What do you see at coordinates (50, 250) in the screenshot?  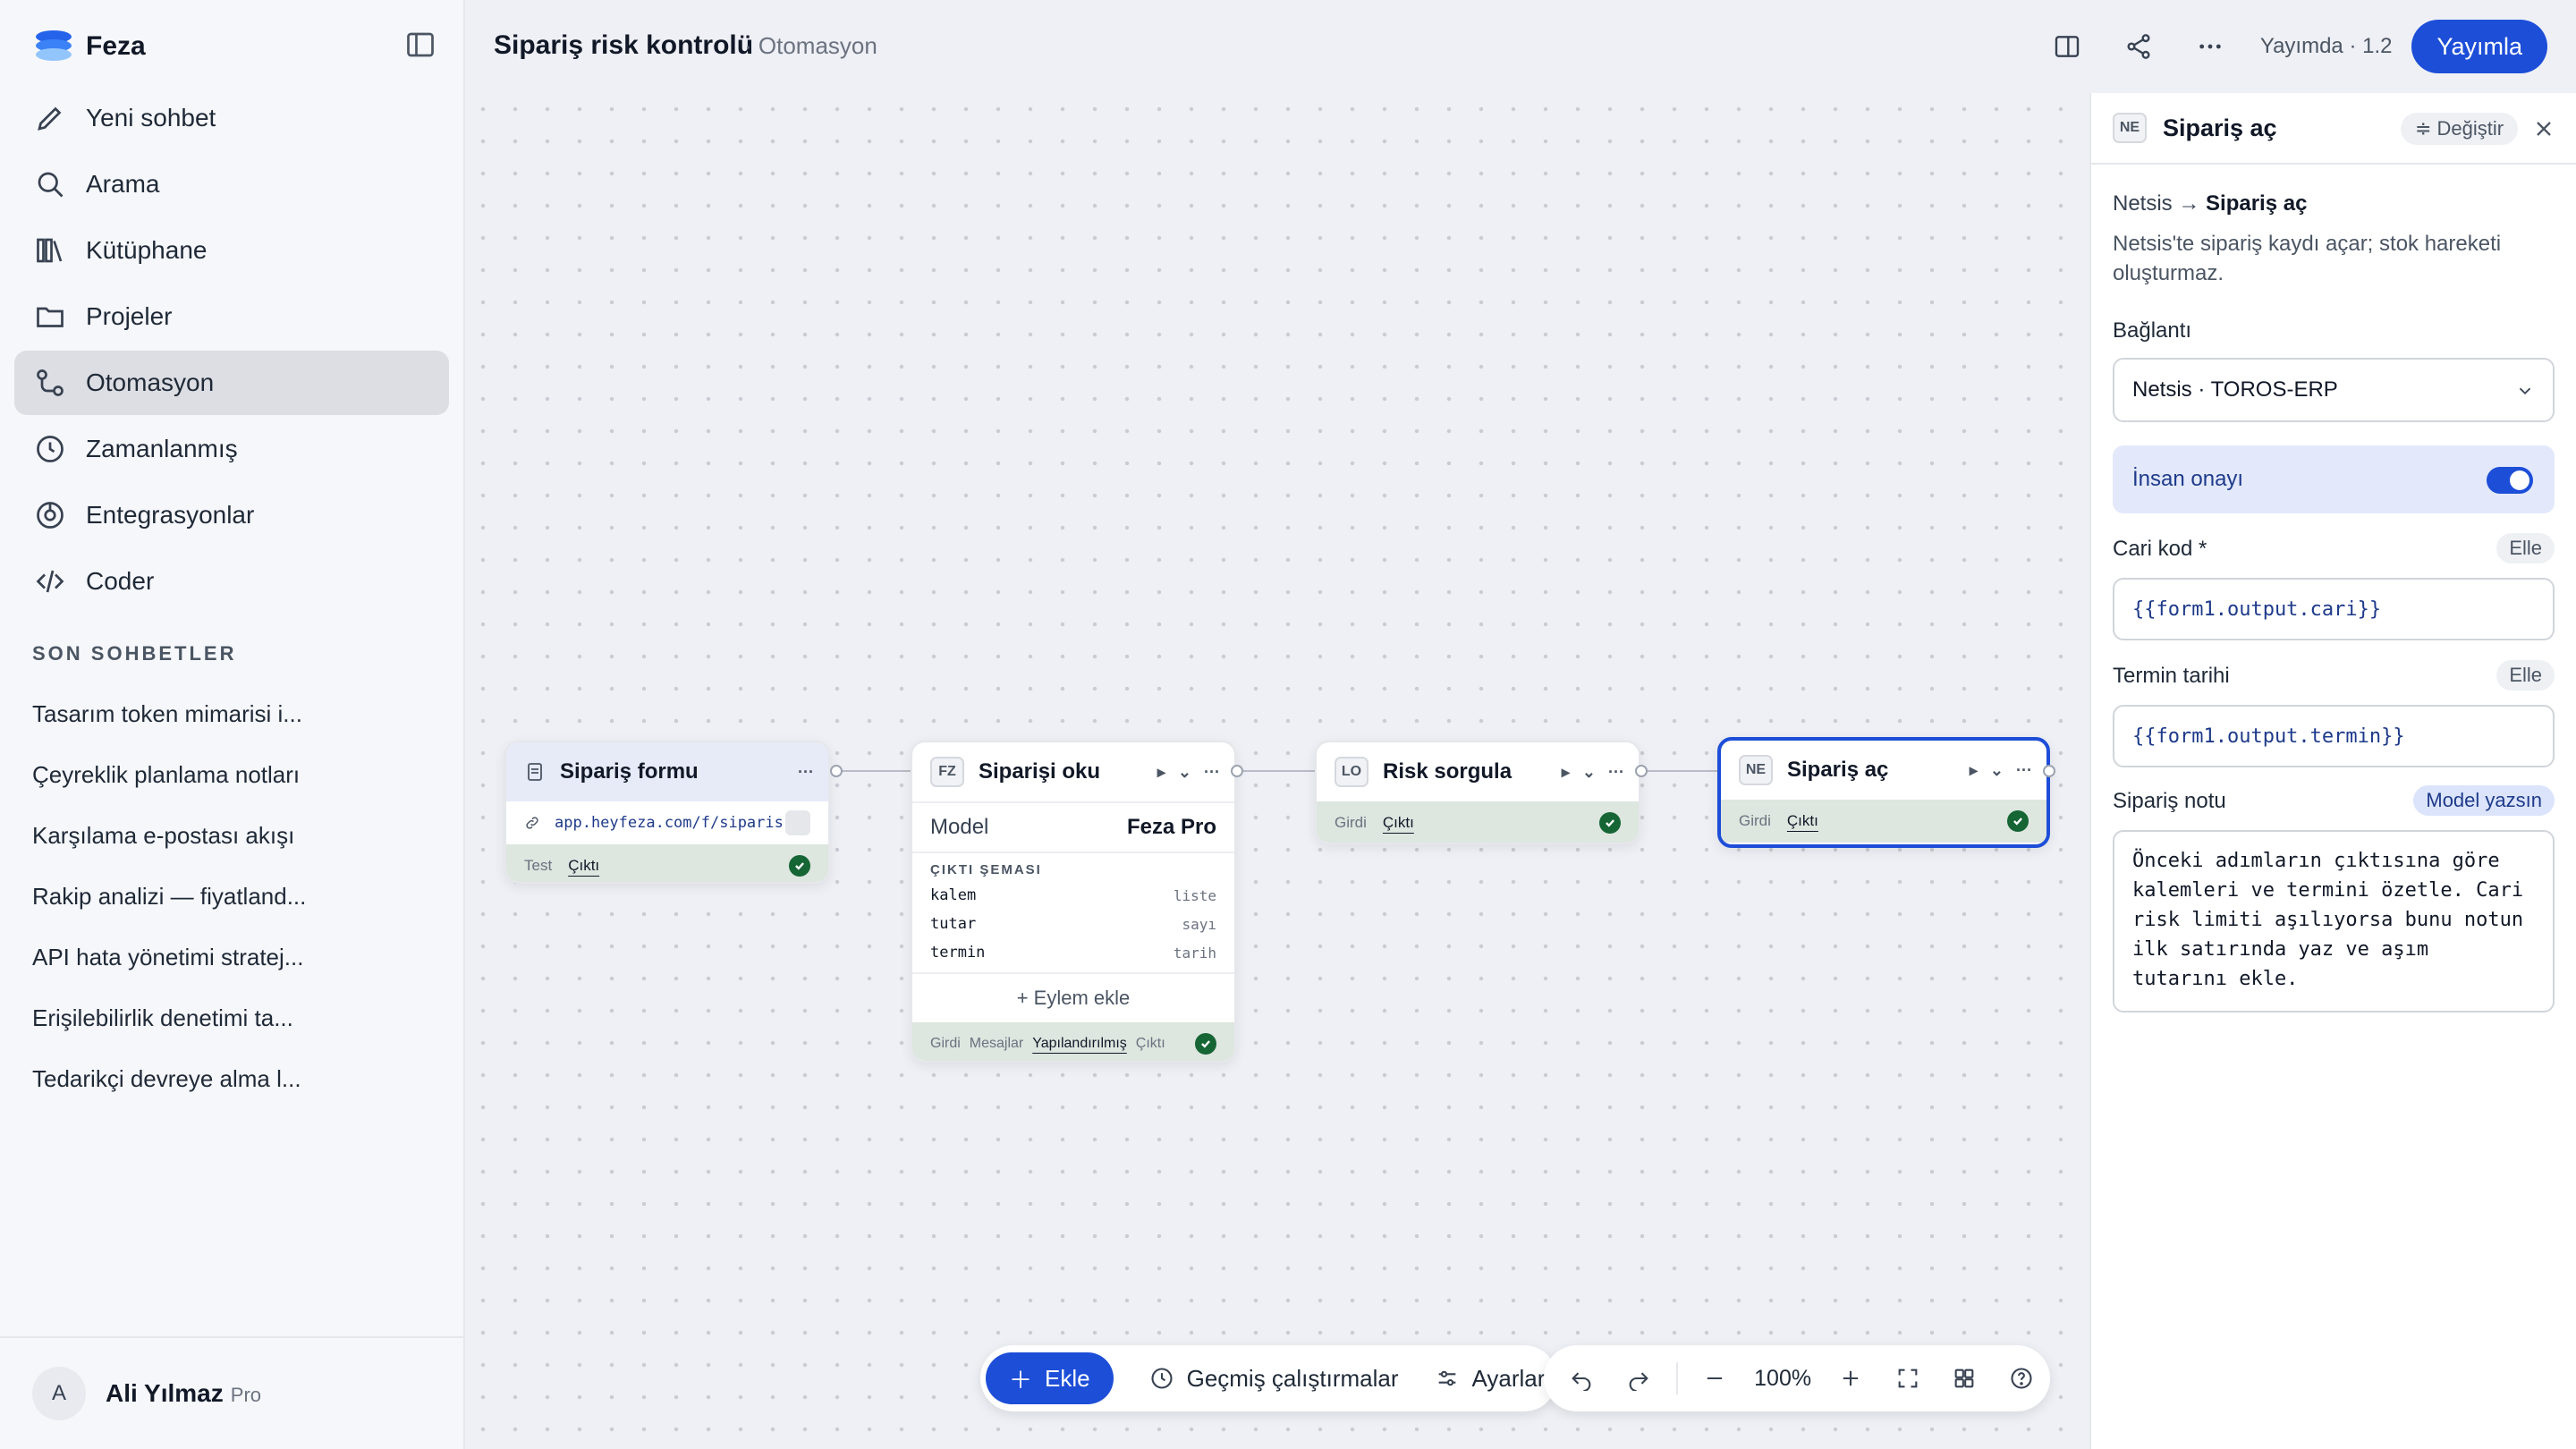 I see `library-icon` at bounding box center [50, 250].